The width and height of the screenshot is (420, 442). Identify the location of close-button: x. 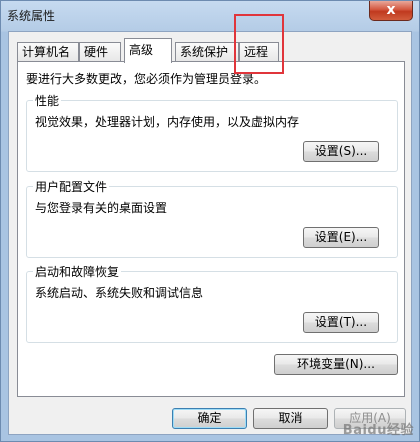
(391, 11).